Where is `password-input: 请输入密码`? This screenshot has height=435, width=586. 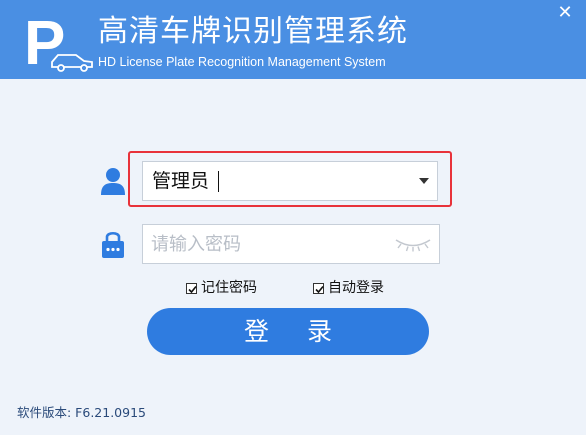
password-input: 请输入密码 is located at coordinates (291, 244).